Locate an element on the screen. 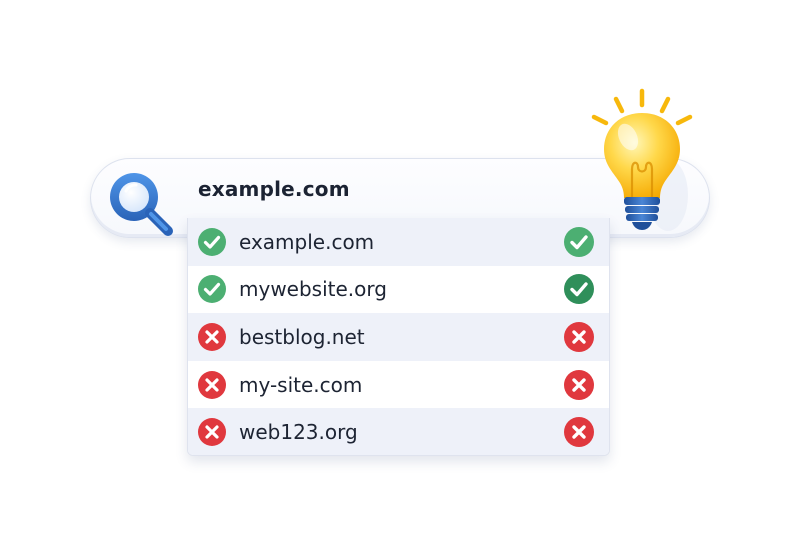  result-domain-label: web123.org is located at coordinates (298, 432).